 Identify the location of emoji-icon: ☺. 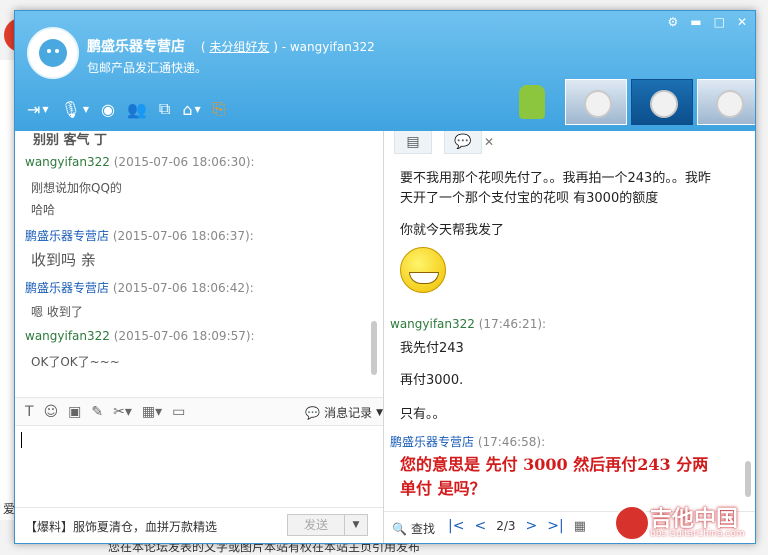
(51, 412).